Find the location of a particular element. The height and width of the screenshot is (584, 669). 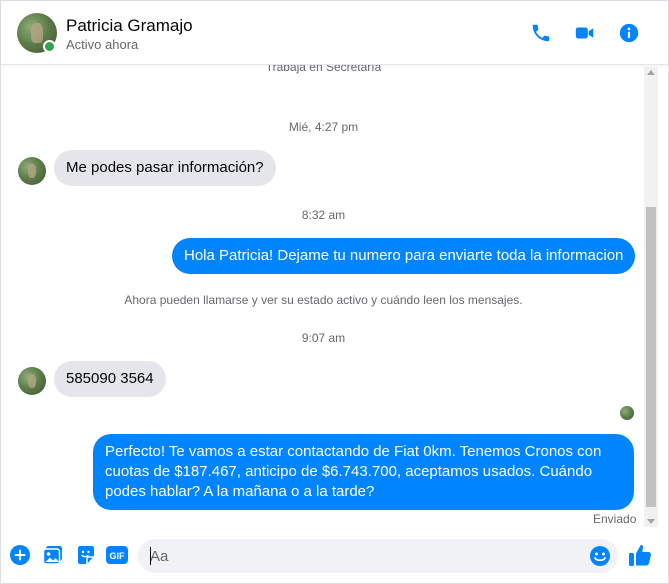

message-input-container is located at coordinates (378, 556).